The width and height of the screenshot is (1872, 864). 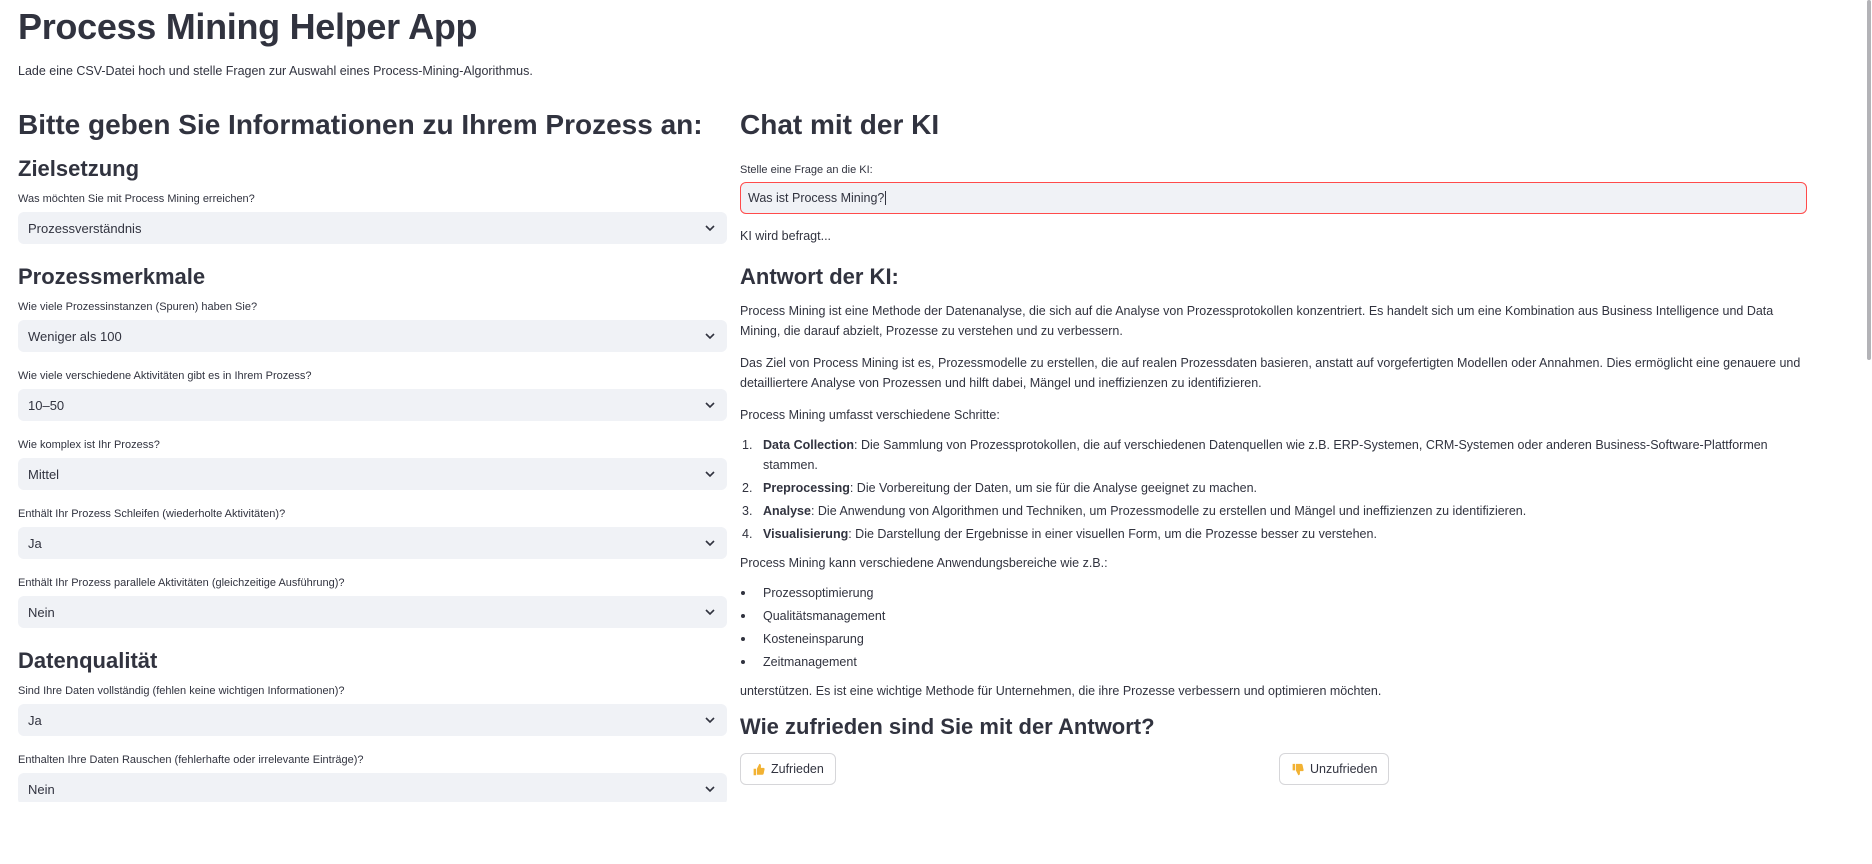 I want to click on goal-select: Prozessverständnis, so click(x=372, y=228).